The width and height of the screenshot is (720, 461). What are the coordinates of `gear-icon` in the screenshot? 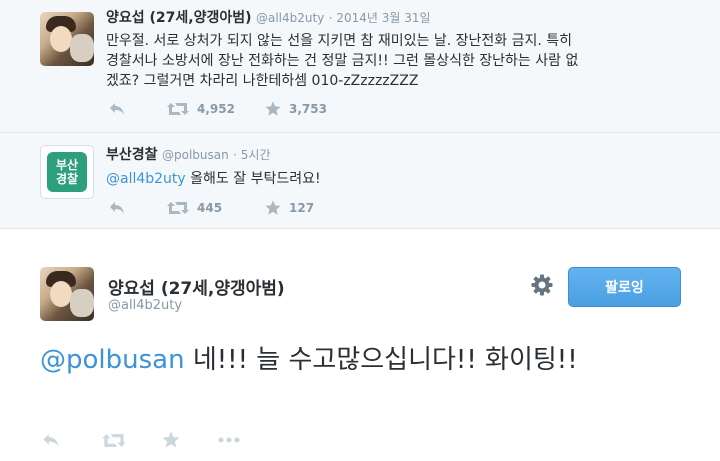 It's located at (542, 285).